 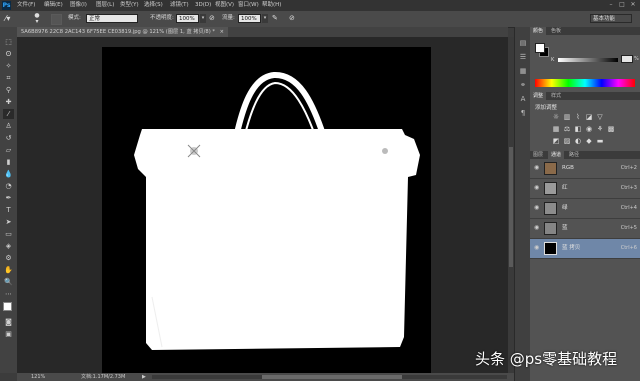 I want to click on lasso-tool-icon: ʘ, so click(x=8, y=54).